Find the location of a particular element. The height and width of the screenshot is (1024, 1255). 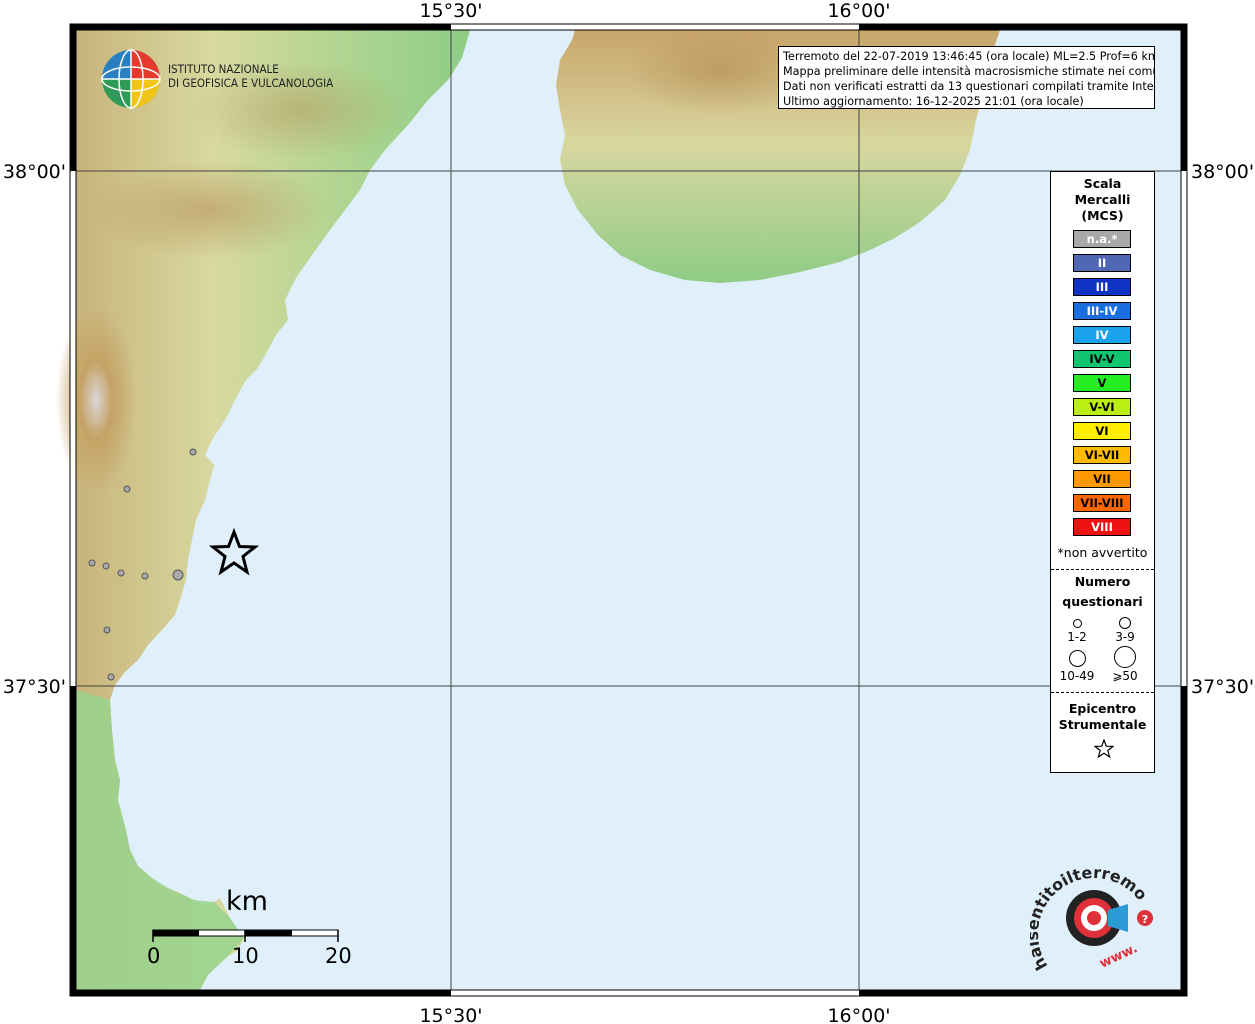

size-symbol-large is located at coordinates (1077, 658).